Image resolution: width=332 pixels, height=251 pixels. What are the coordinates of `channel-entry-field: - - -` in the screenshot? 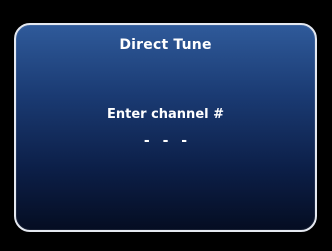 It's located at (165, 141).